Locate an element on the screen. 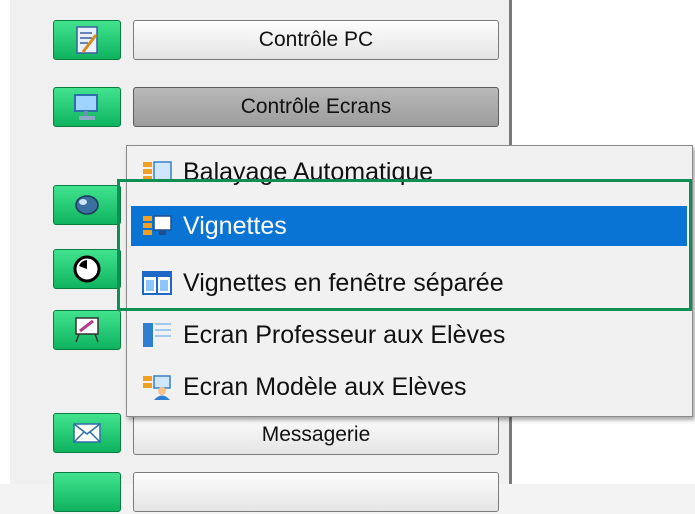 This screenshot has width=695, height=514. menu-item-ecran-modele: Ecran Modèle aux Elèves is located at coordinates (409, 387).